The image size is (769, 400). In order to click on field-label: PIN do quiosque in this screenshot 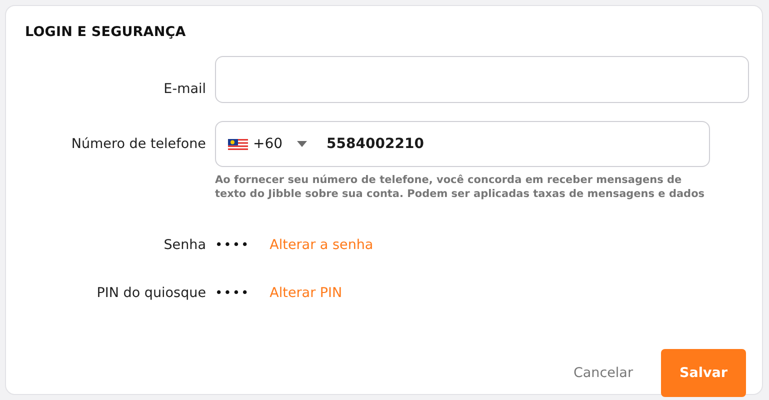, I will do `click(151, 293)`.